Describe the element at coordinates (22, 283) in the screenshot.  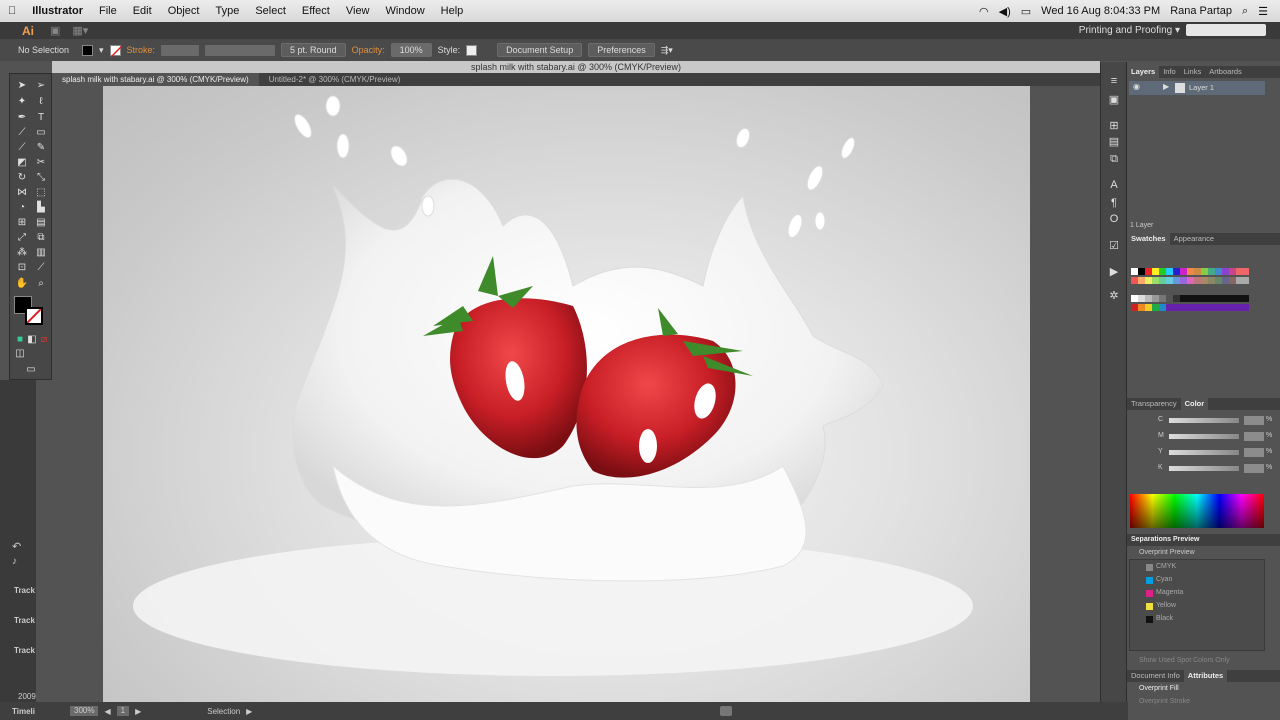
I see `hand-tool-icon: ✋` at that location.